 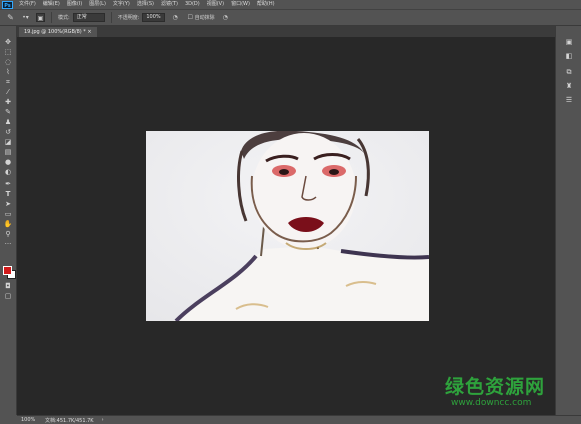 I want to click on eyedropper-icon: ⁄, so click(x=8, y=92).